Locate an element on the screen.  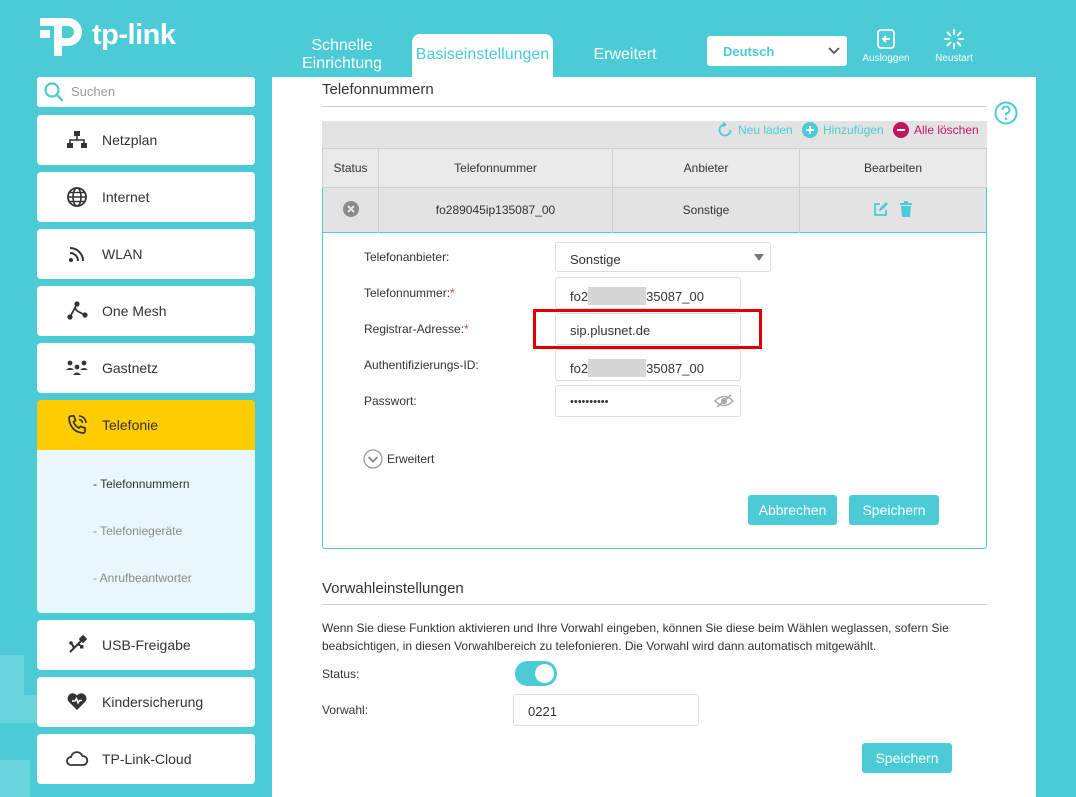
section-title-area-code: Vorwahleinstellungen is located at coordinates (393, 588).